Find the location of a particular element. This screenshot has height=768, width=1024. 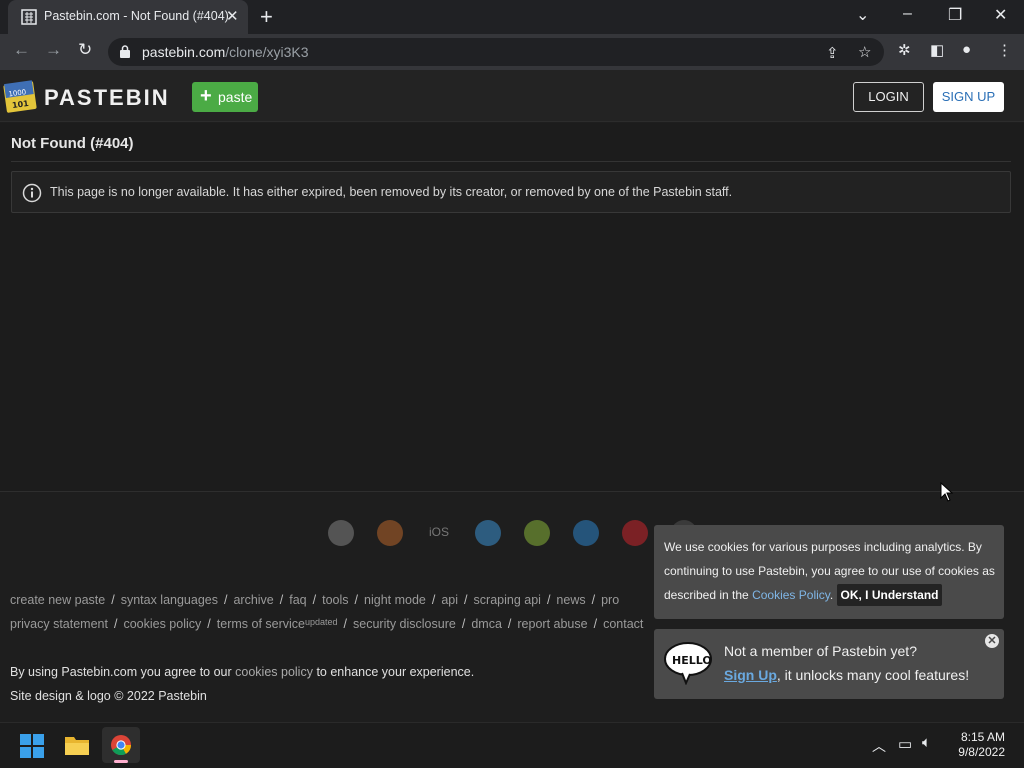

footer-link: terms of service is located at coordinates (261, 624).